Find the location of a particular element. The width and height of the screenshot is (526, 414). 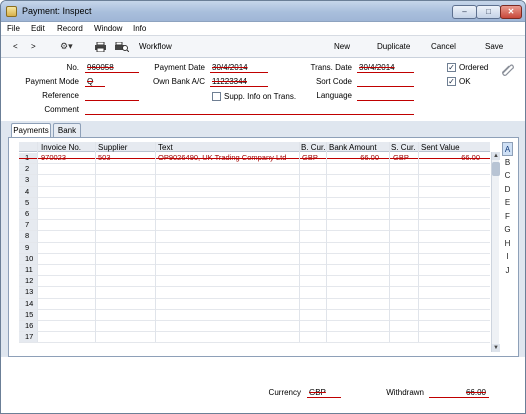

table-row: 10 is located at coordinates (254, 259).